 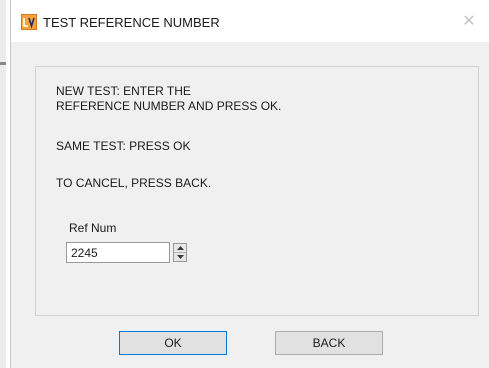 I want to click on ok-button: OK, so click(x=173, y=343).